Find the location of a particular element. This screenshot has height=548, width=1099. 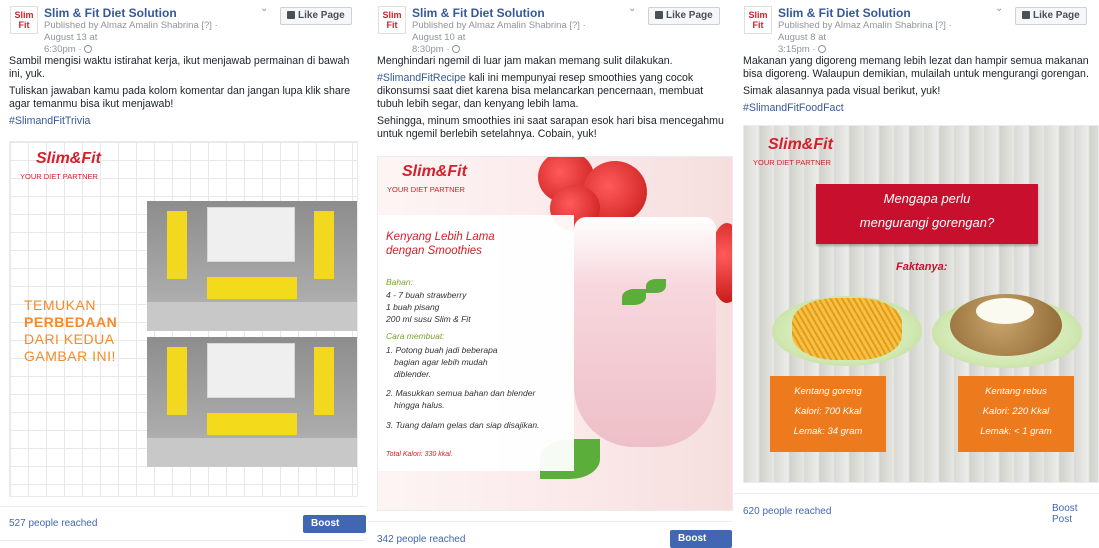

banner-line: mengurangi gorengan? is located at coordinates (927, 222).